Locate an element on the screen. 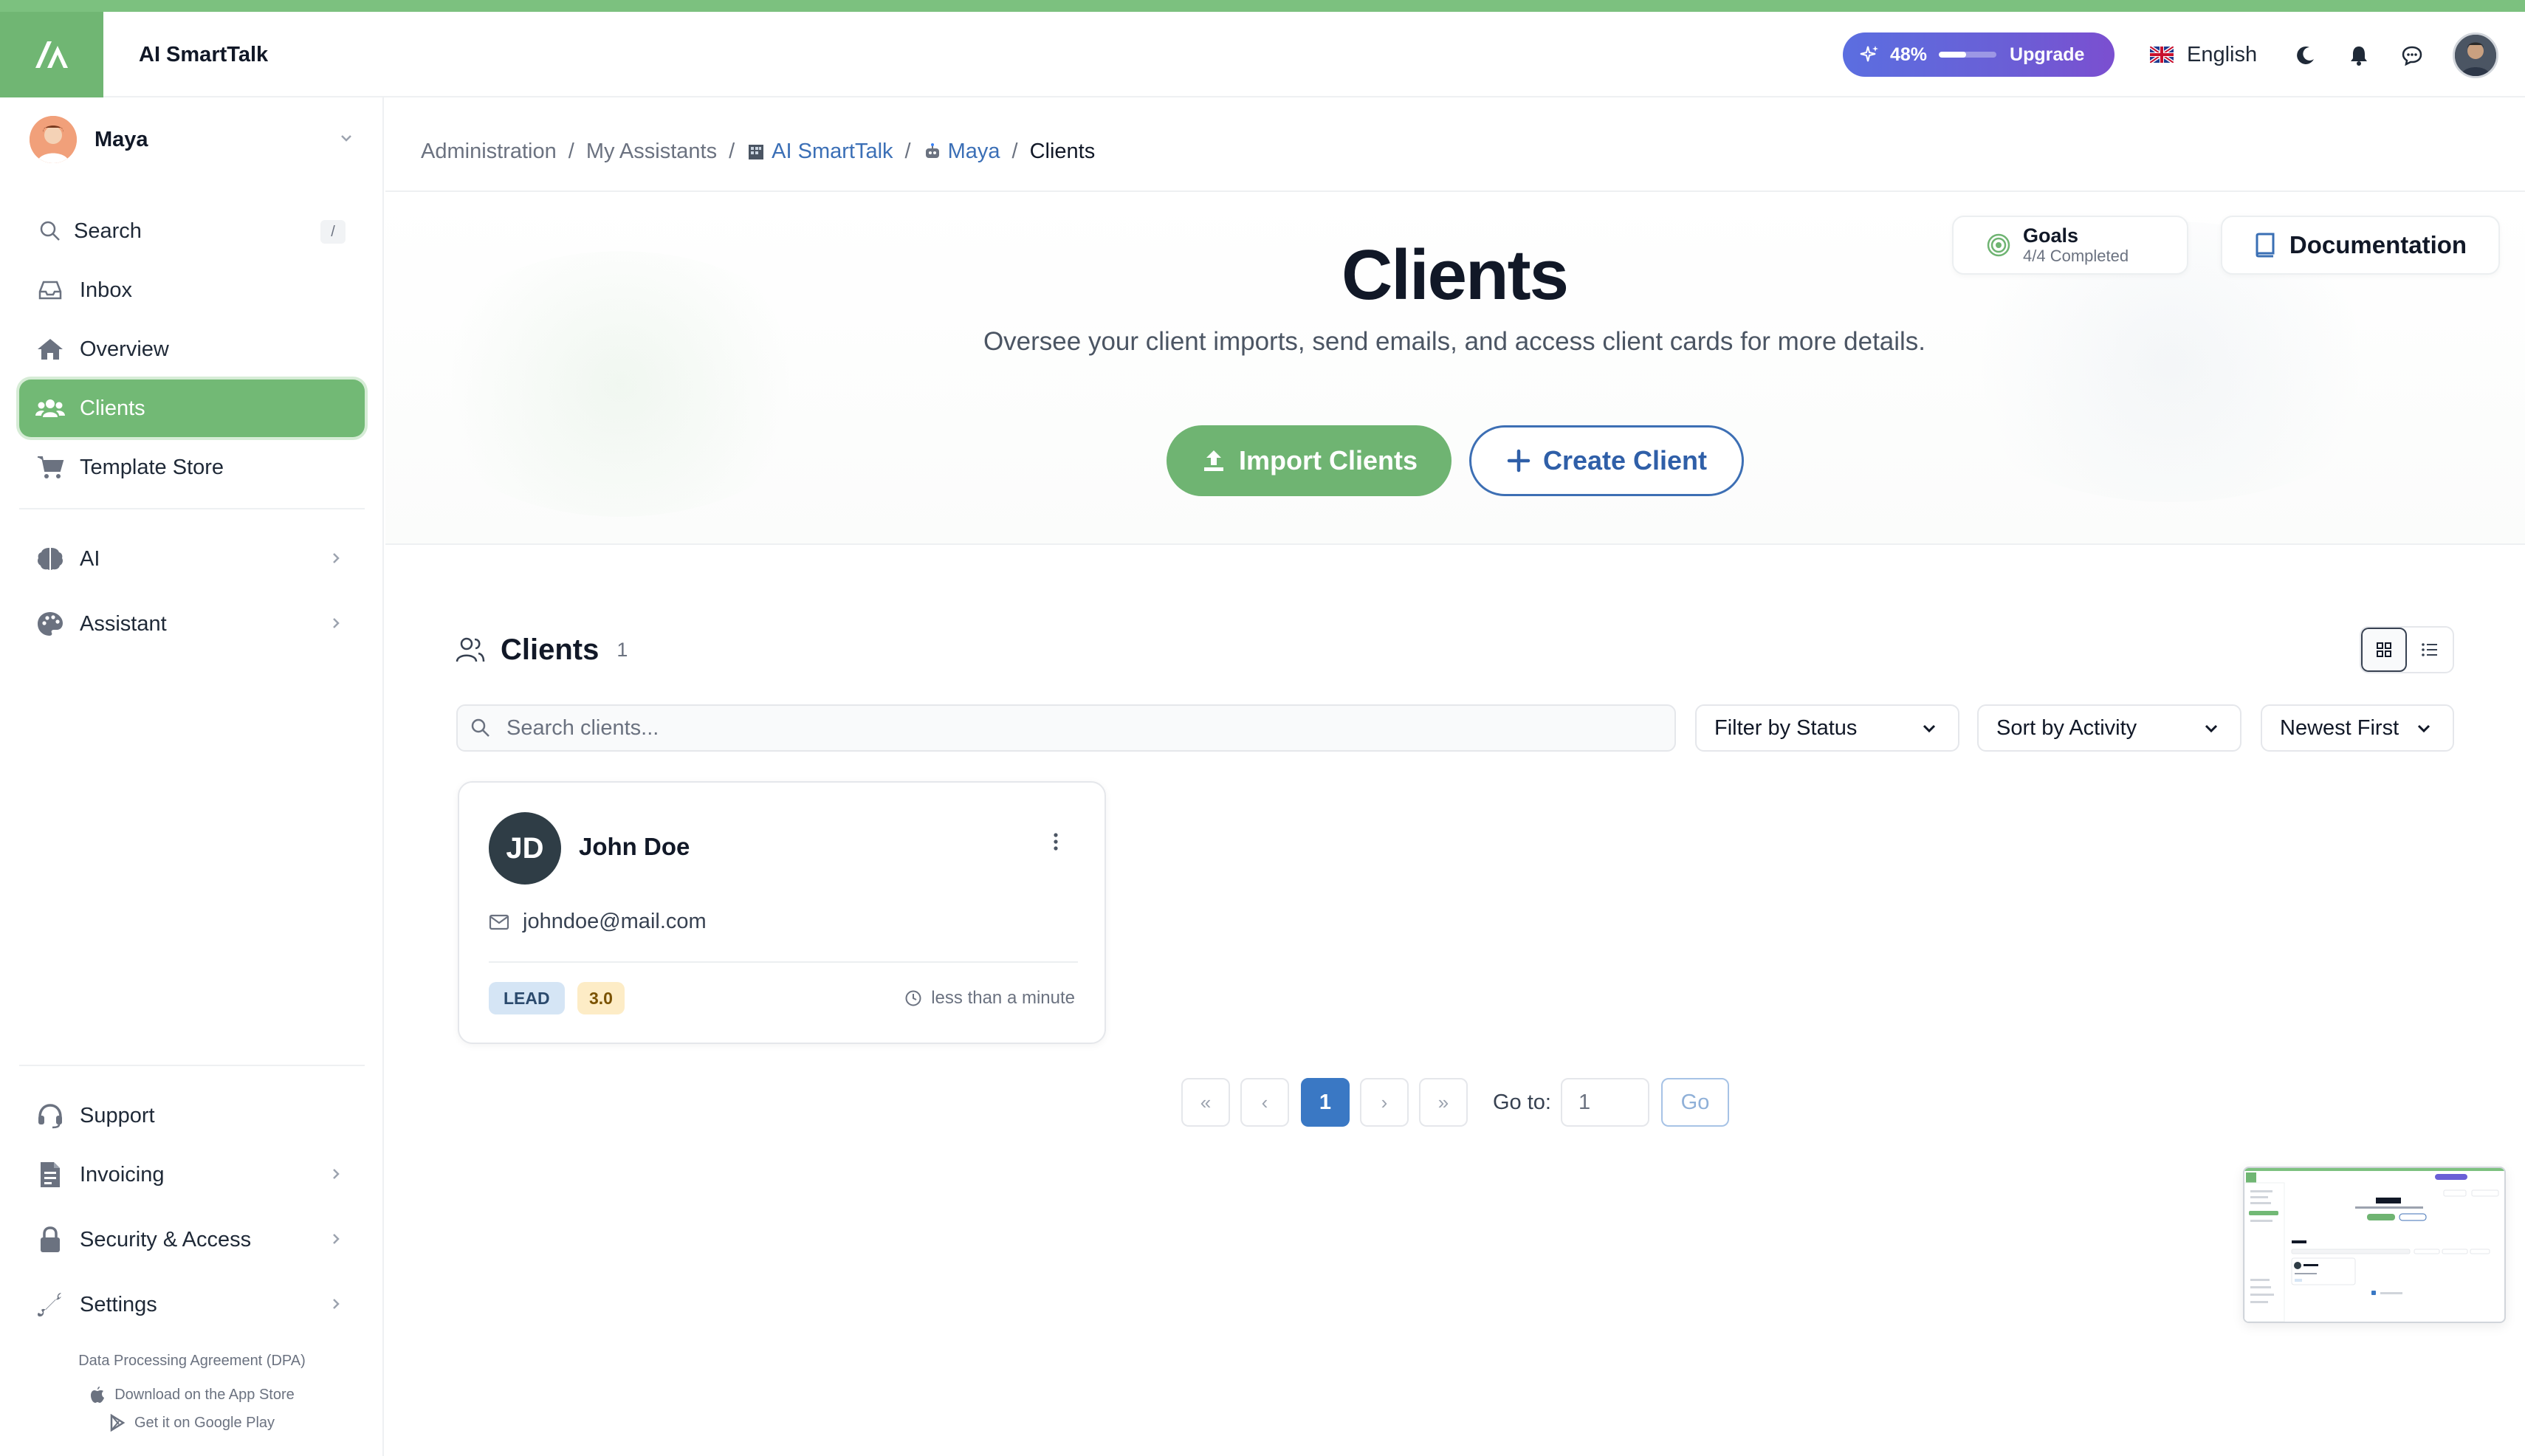 Image resolution: width=2525 pixels, height=1456 pixels. moon-icon is located at coordinates (2306, 55).